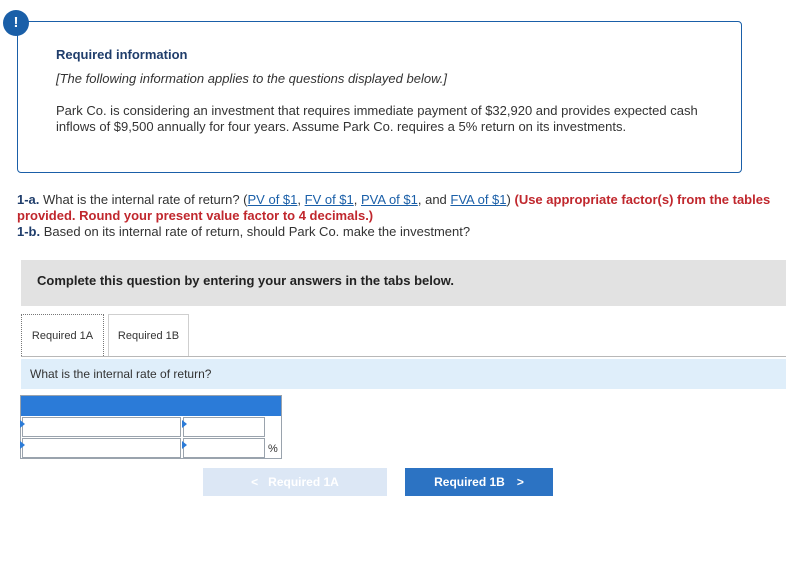 The image size is (807, 564). Describe the element at coordinates (273, 199) in the screenshot. I see `pv-table-link: PV of $1` at that location.